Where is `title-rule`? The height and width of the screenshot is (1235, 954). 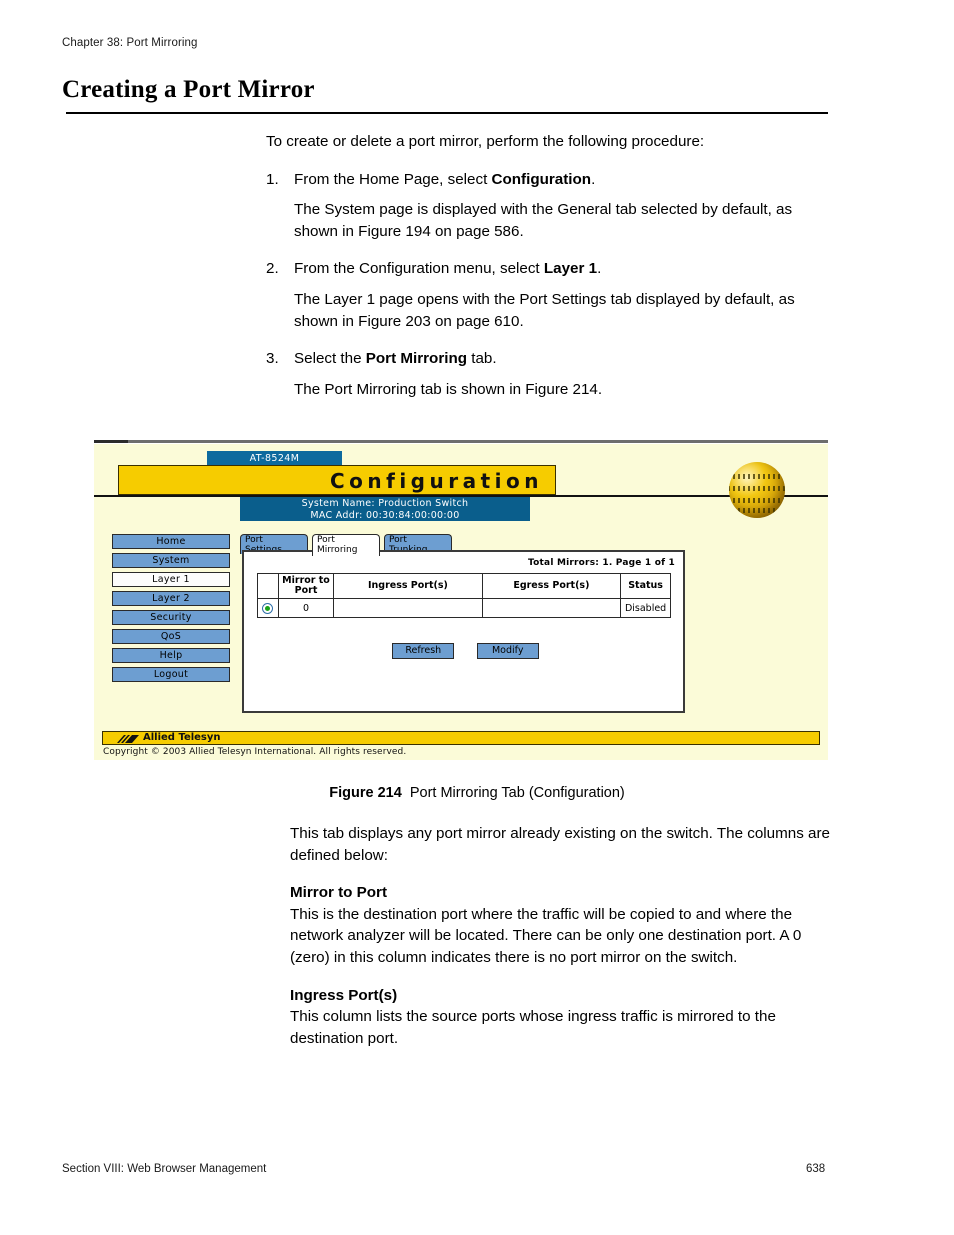 title-rule is located at coordinates (447, 113).